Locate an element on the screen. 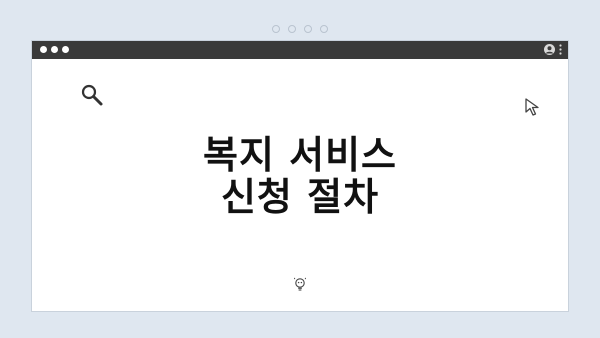 The height and width of the screenshot is (338, 600). window-titlebar is located at coordinates (300, 50).